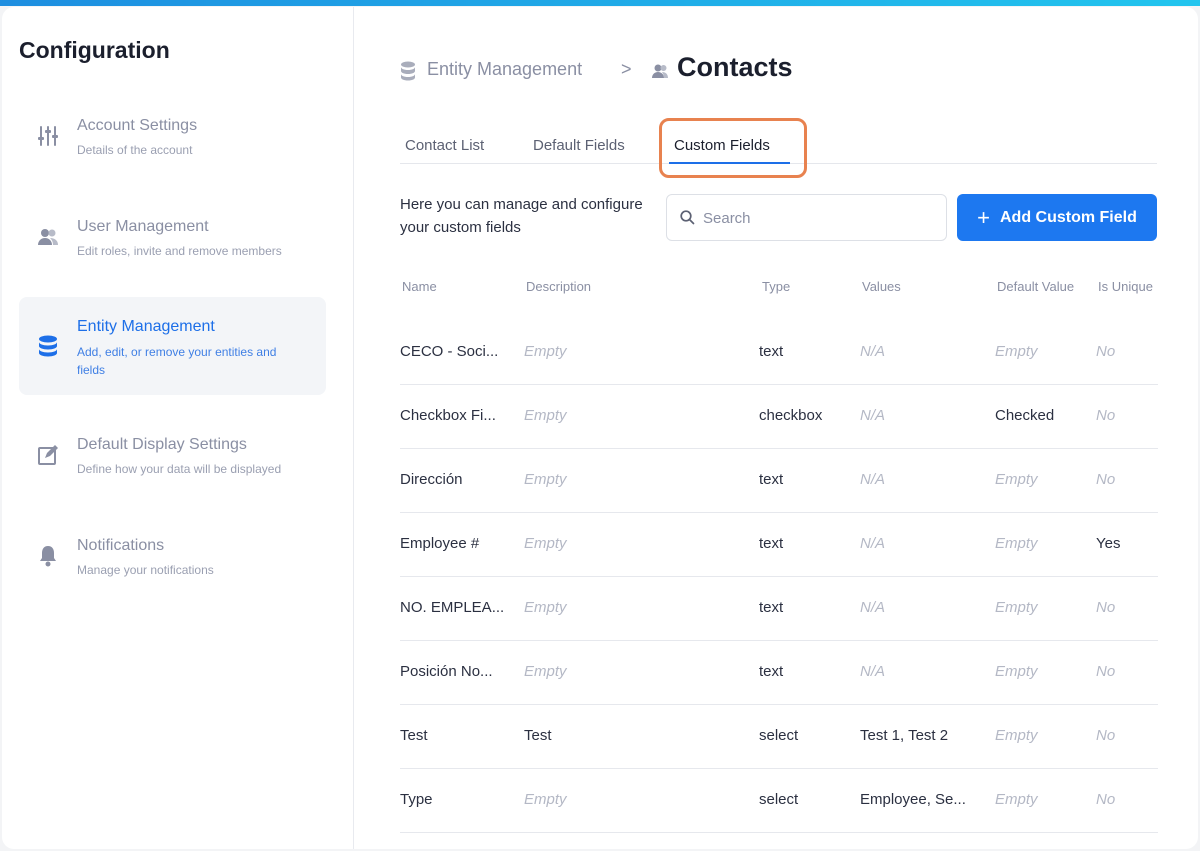 This screenshot has height=851, width=1200. Describe the element at coordinates (729, 163) in the screenshot. I see `active-tab-indicator` at that location.